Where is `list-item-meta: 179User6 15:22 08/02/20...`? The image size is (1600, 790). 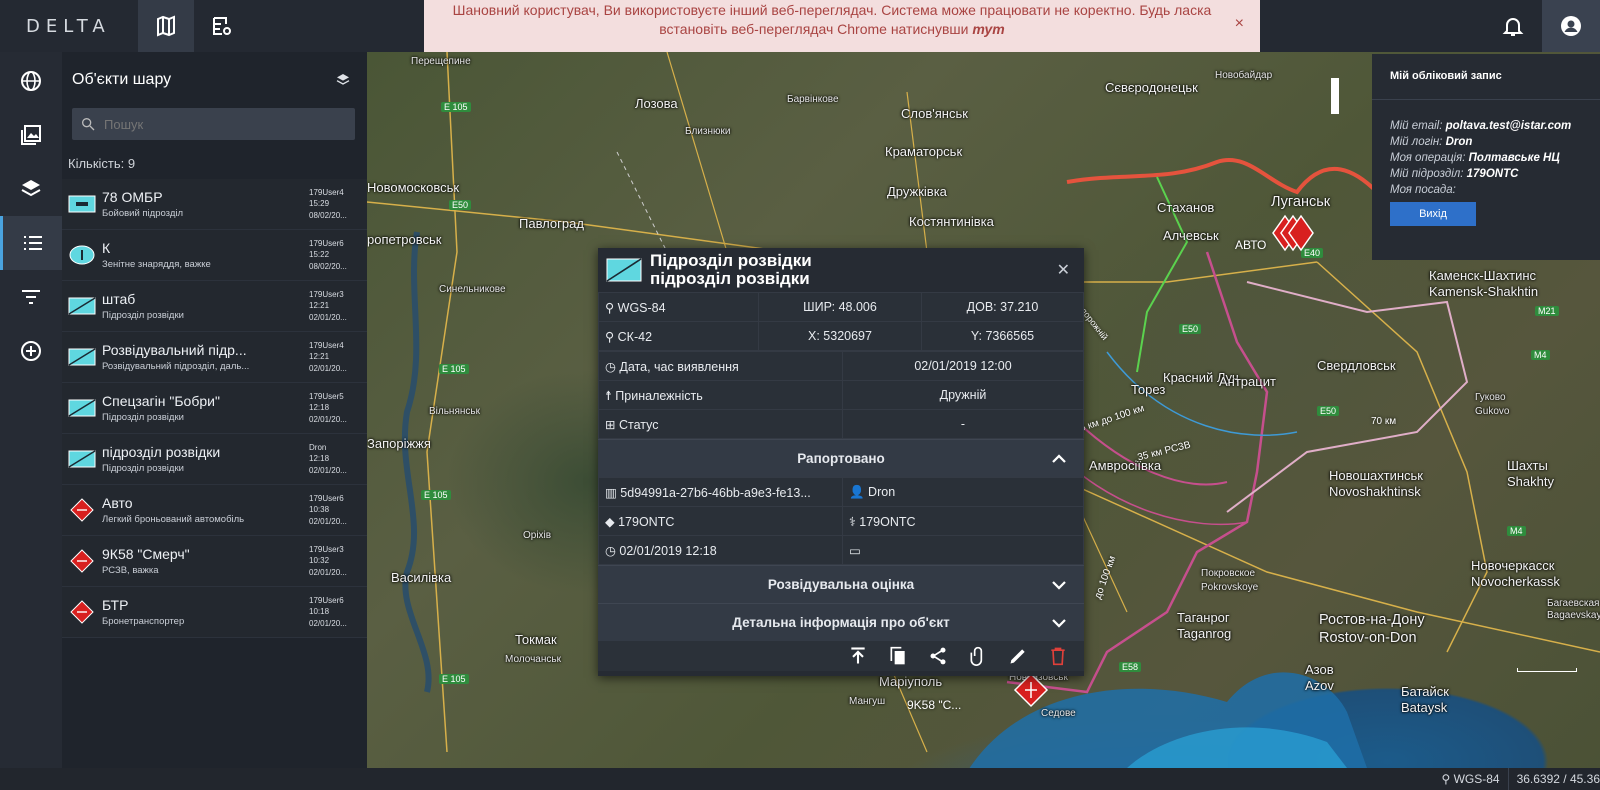 list-item-meta: 179User6 15:22 08/02/20... is located at coordinates (338, 255).